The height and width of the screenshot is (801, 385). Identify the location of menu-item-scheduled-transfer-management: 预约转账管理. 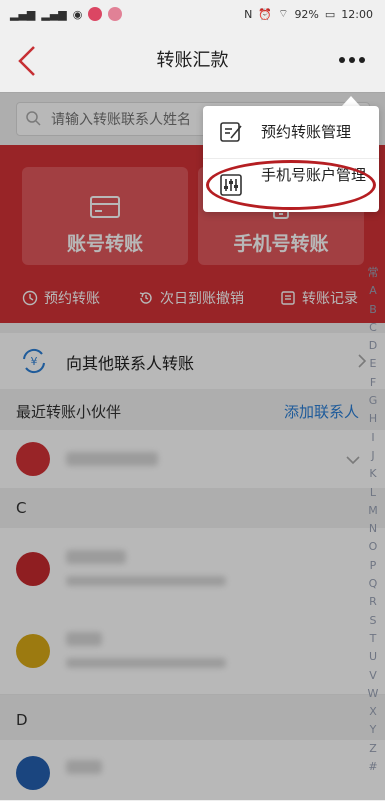
(291, 132).